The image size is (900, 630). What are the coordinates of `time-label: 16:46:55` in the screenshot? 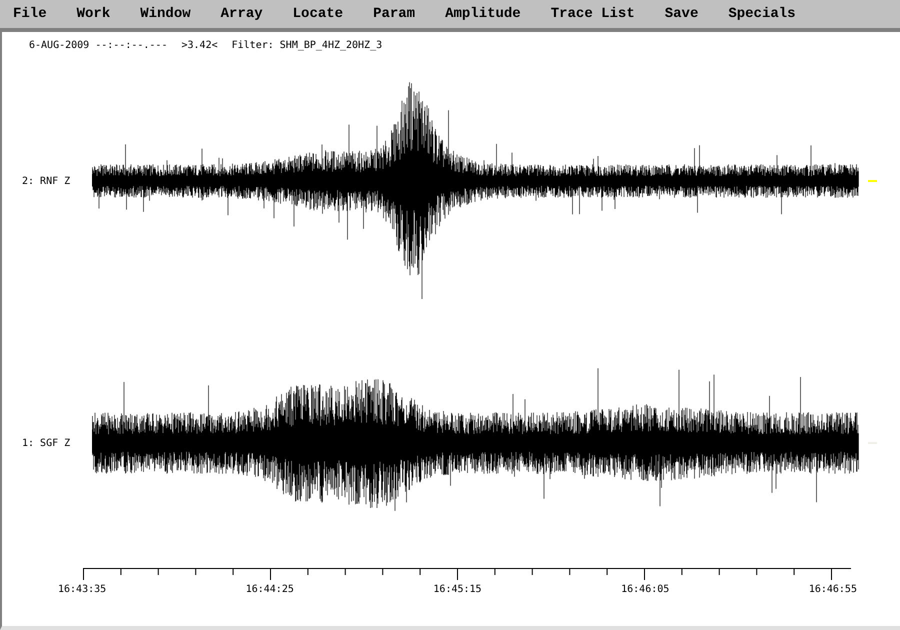 It's located at (832, 589).